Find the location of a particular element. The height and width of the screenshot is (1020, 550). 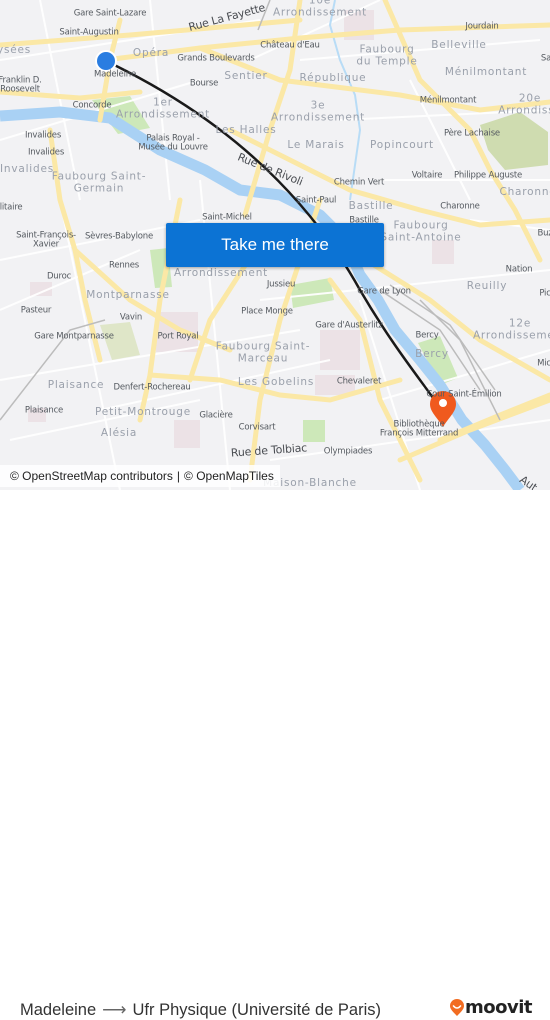

station-label: Vavin is located at coordinates (131, 317).